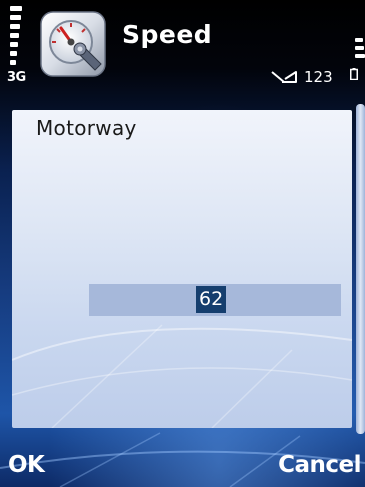 The image size is (365, 487). What do you see at coordinates (211, 299) in the screenshot?
I see `speed-value: 62` at bounding box center [211, 299].